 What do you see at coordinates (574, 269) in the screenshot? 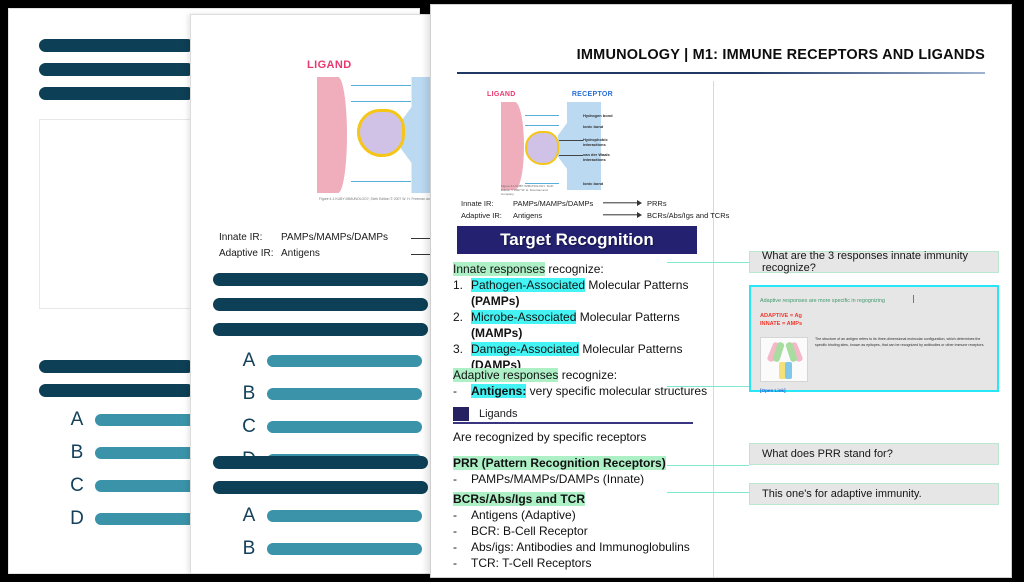
I see `innate-intro-rest: recognize:` at bounding box center [574, 269].